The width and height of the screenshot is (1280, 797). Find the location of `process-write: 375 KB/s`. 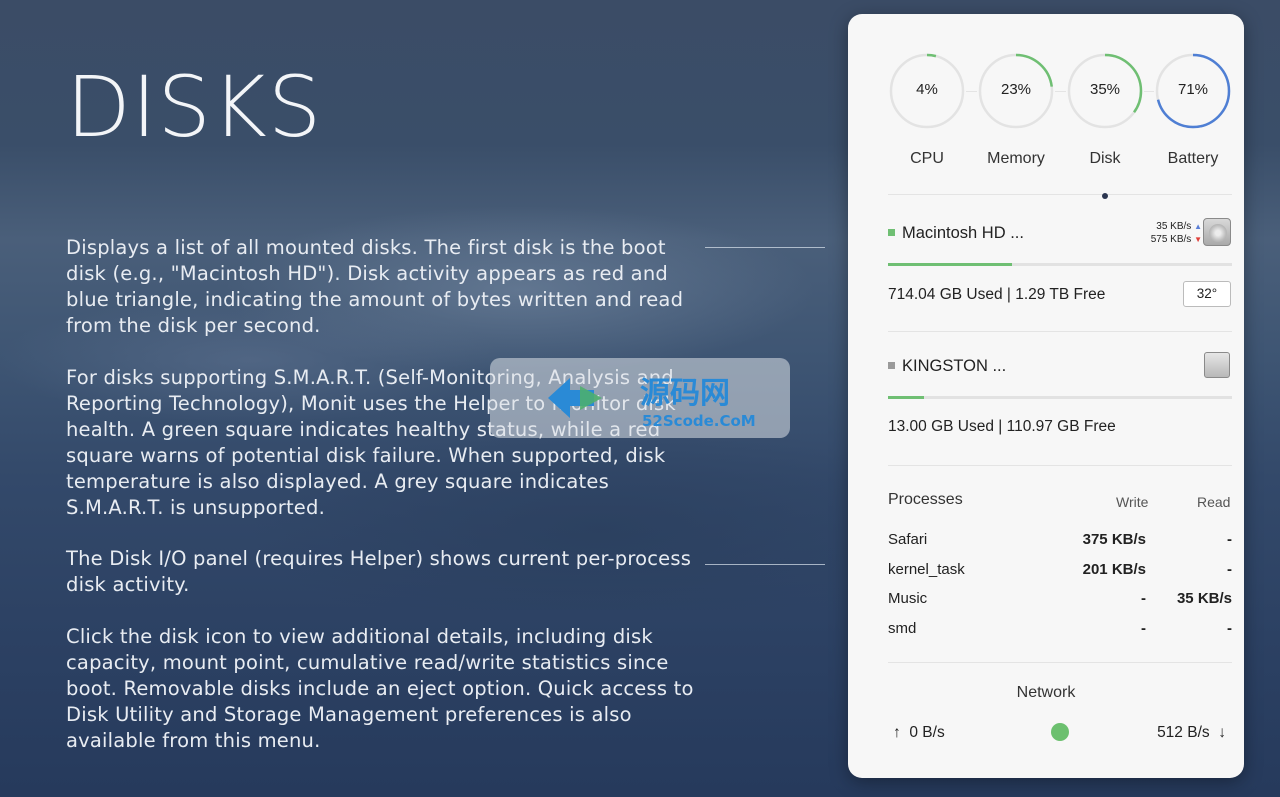

process-write: 375 KB/s is located at coordinates (1114, 539).